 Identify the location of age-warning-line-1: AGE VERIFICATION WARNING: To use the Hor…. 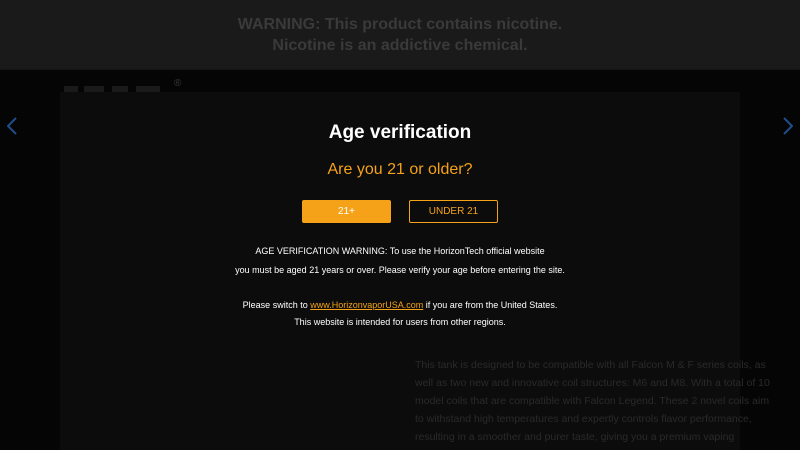
(400, 251).